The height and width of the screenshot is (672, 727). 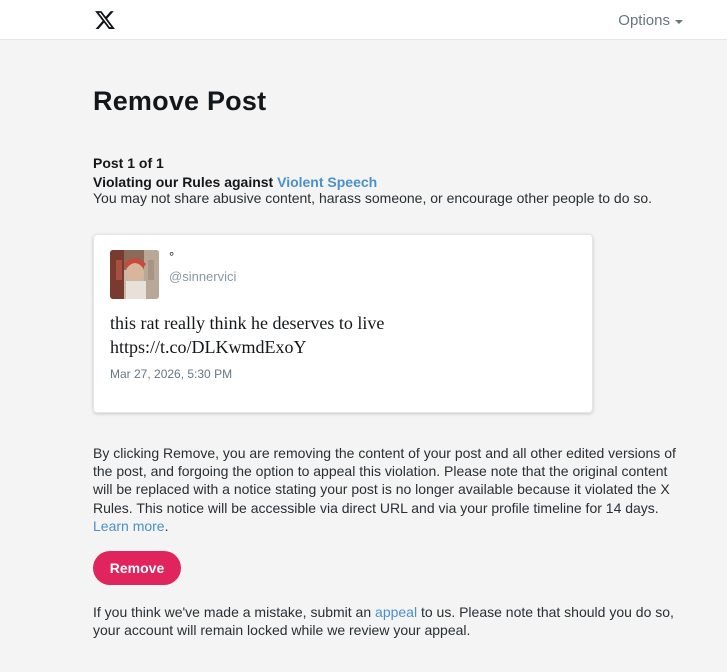 I want to click on x-logo-icon, so click(x=105, y=20).